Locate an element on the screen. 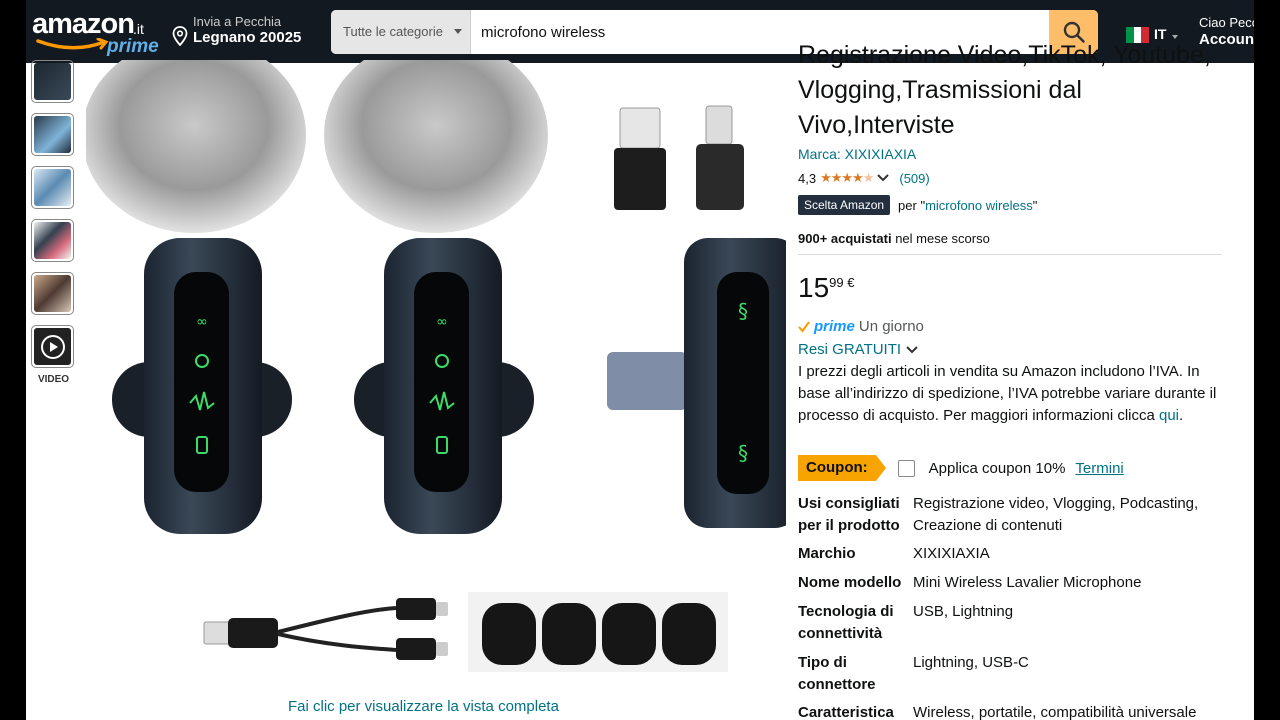 The width and height of the screenshot is (1280, 720). rating-value: 4,3 is located at coordinates (807, 178).